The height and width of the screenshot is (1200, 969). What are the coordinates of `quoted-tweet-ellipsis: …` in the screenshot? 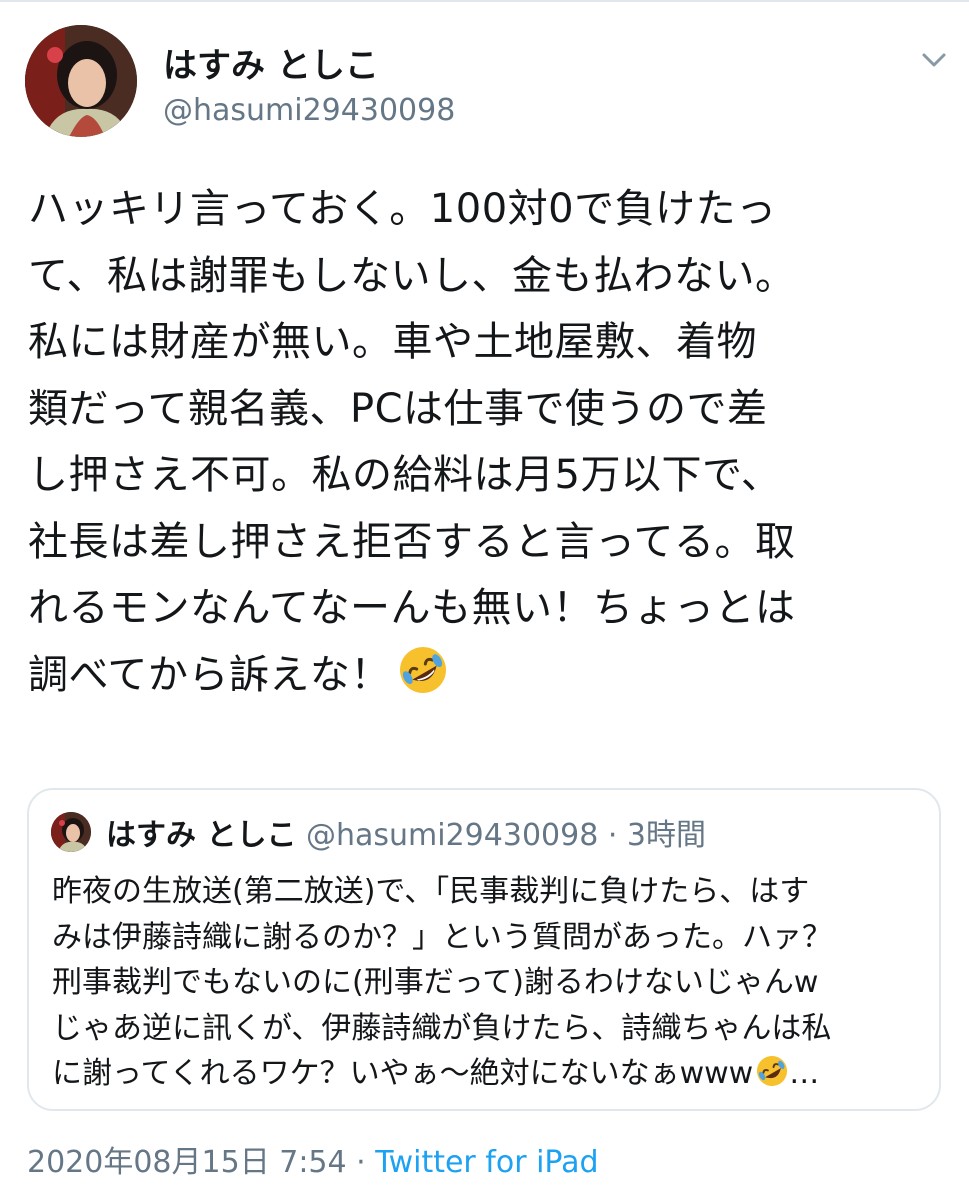 It's located at (804, 1073).